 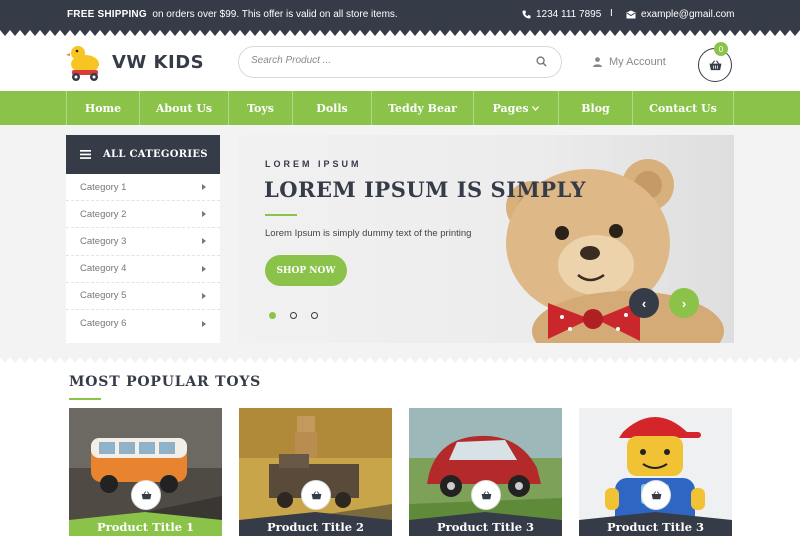 I want to click on nav-item-toys: Toys, so click(x=261, y=108).